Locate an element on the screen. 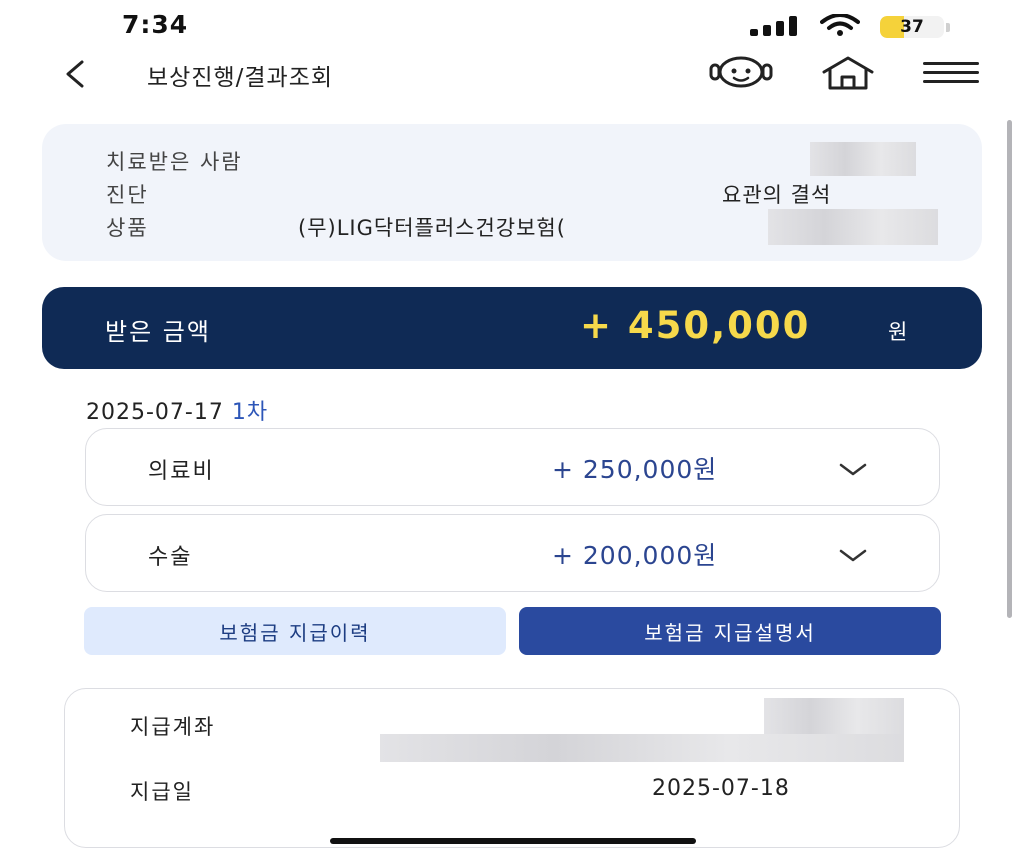 Image resolution: width=1024 pixels, height=853 pixels. product-name-redacted is located at coordinates (853, 227).